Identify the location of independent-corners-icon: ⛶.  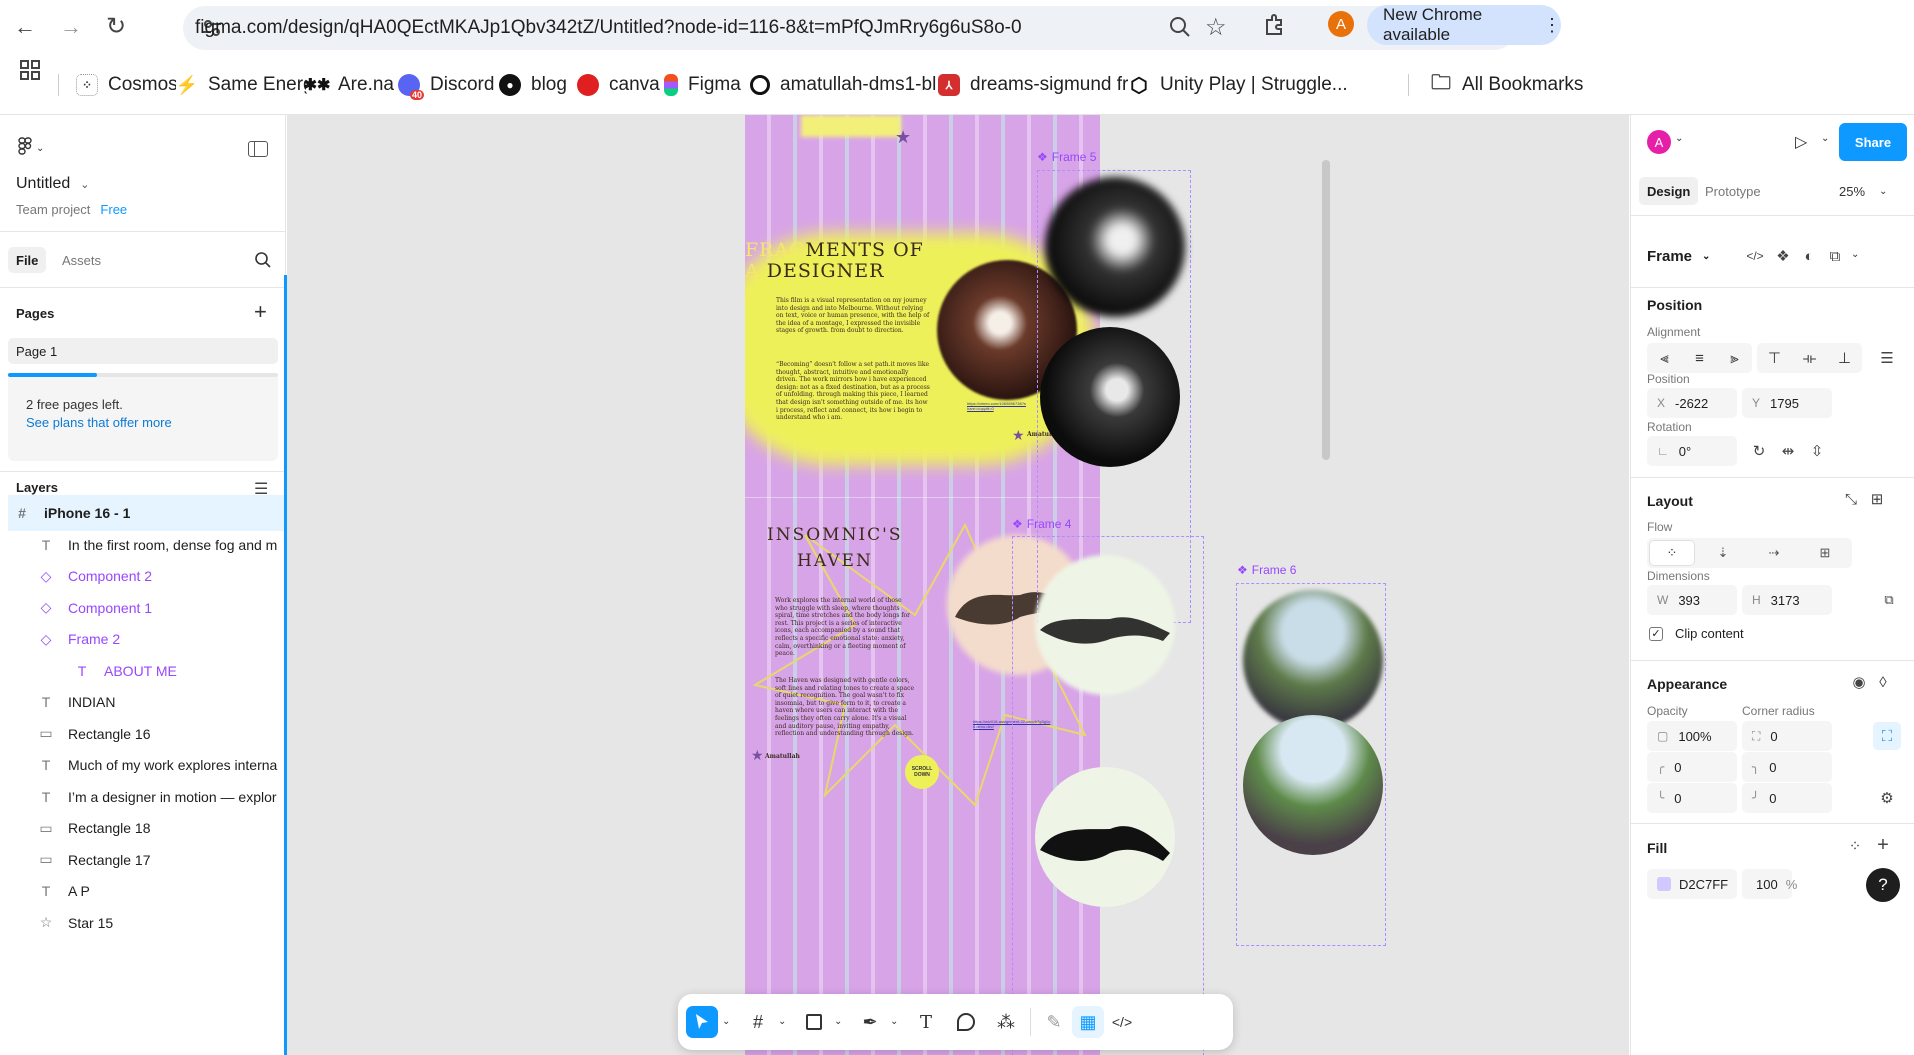
(1887, 736).